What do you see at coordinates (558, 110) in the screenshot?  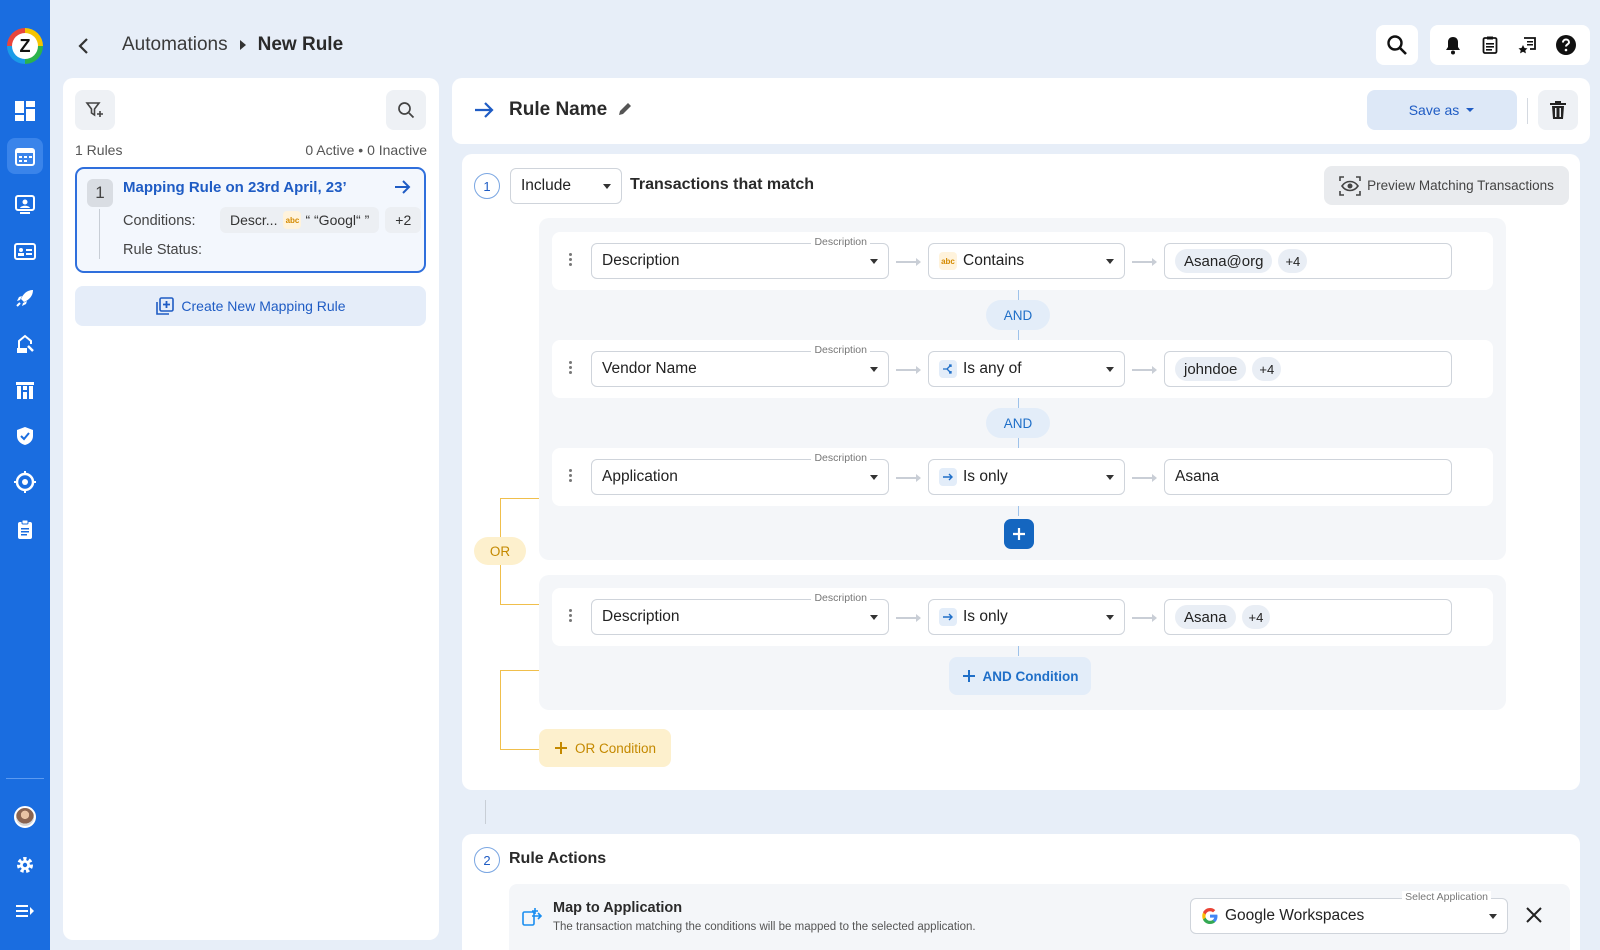 I see `rule-name: Rule Name` at bounding box center [558, 110].